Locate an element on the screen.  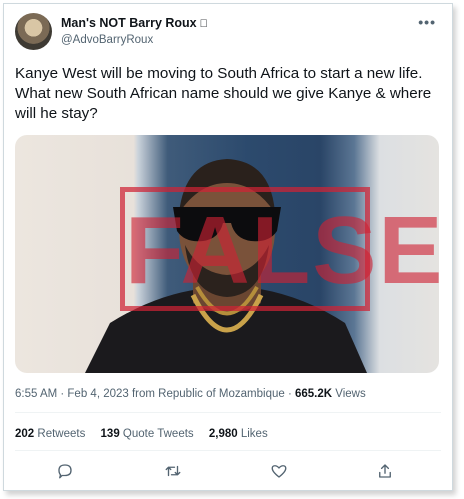
retweet-icon is located at coordinates (173, 471).